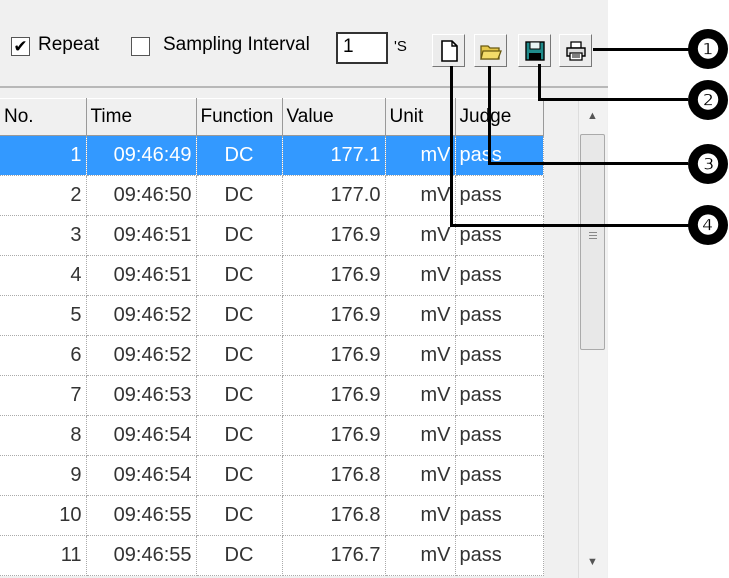 This screenshot has height=578, width=729. I want to click on toolbar-divider, so click(304, 87).